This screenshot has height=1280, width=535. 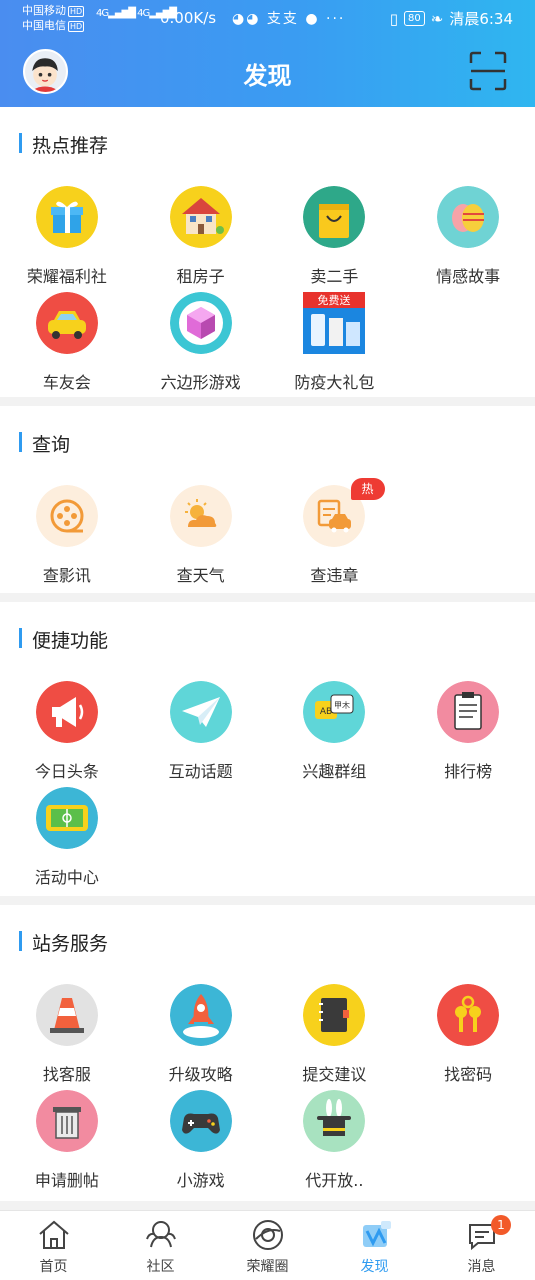 What do you see at coordinates (200, 516) in the screenshot?
I see `weather-icon` at bounding box center [200, 516].